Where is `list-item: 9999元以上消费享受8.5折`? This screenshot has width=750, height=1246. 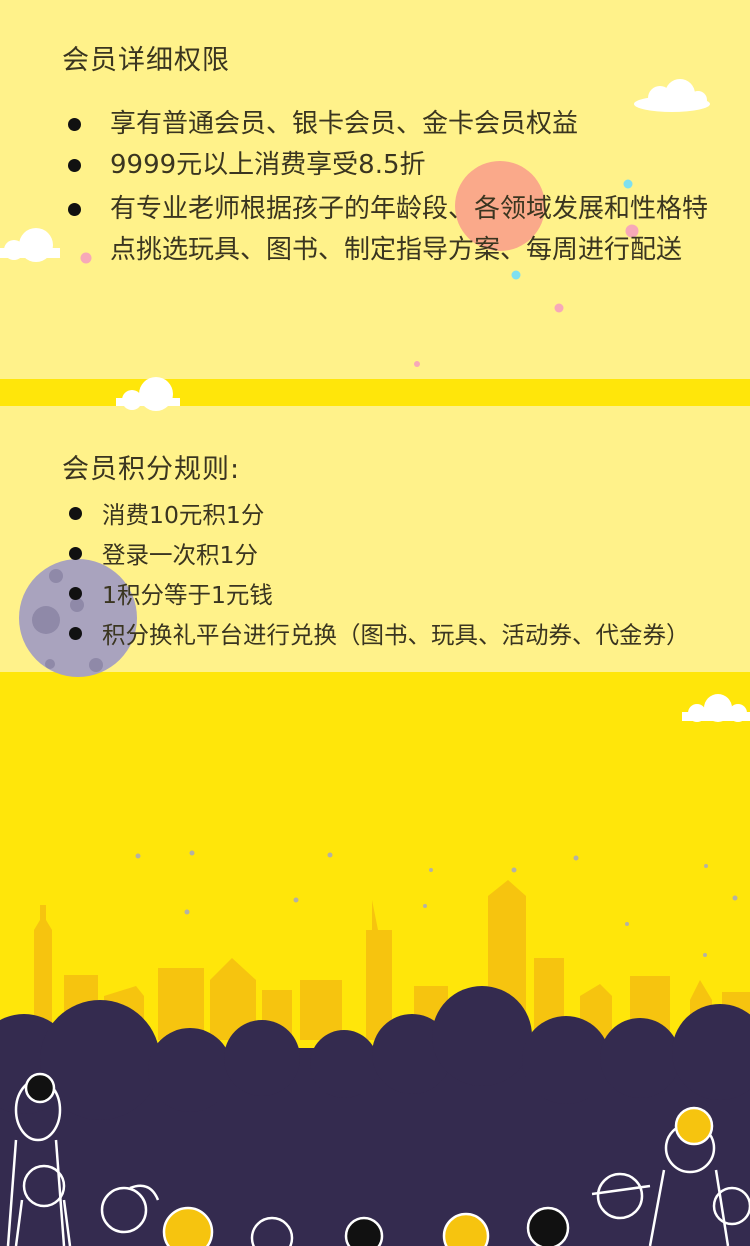 list-item: 9999元以上消费享受8.5折 is located at coordinates (387, 165).